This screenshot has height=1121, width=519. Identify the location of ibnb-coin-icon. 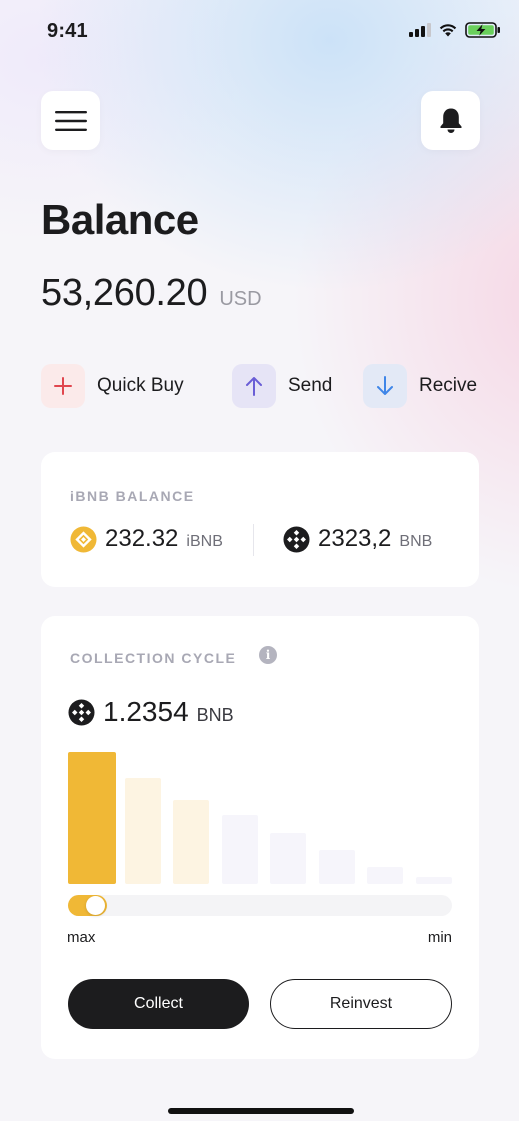
(83, 539).